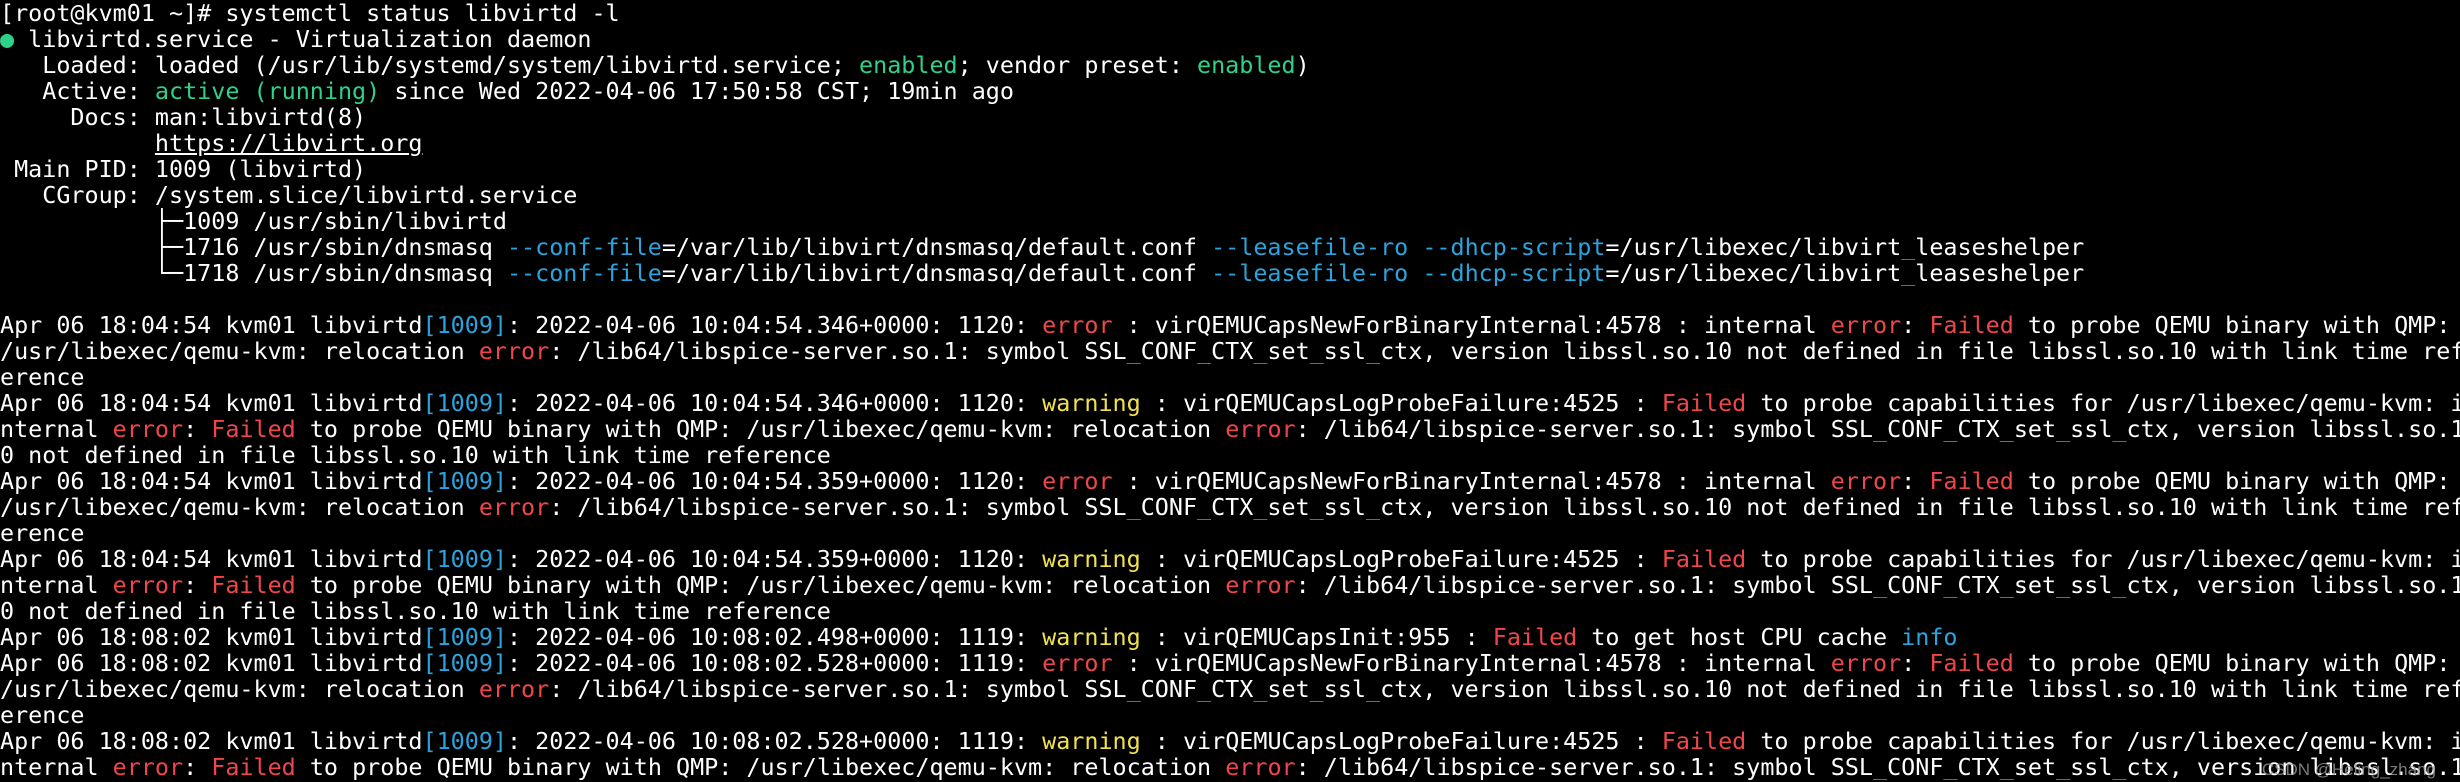 The height and width of the screenshot is (782, 2460). Describe the element at coordinates (211, 741) in the screenshot. I see `terminal-text-segment: Apr 06 18:08:02 kvm01 libvirtd` at that location.